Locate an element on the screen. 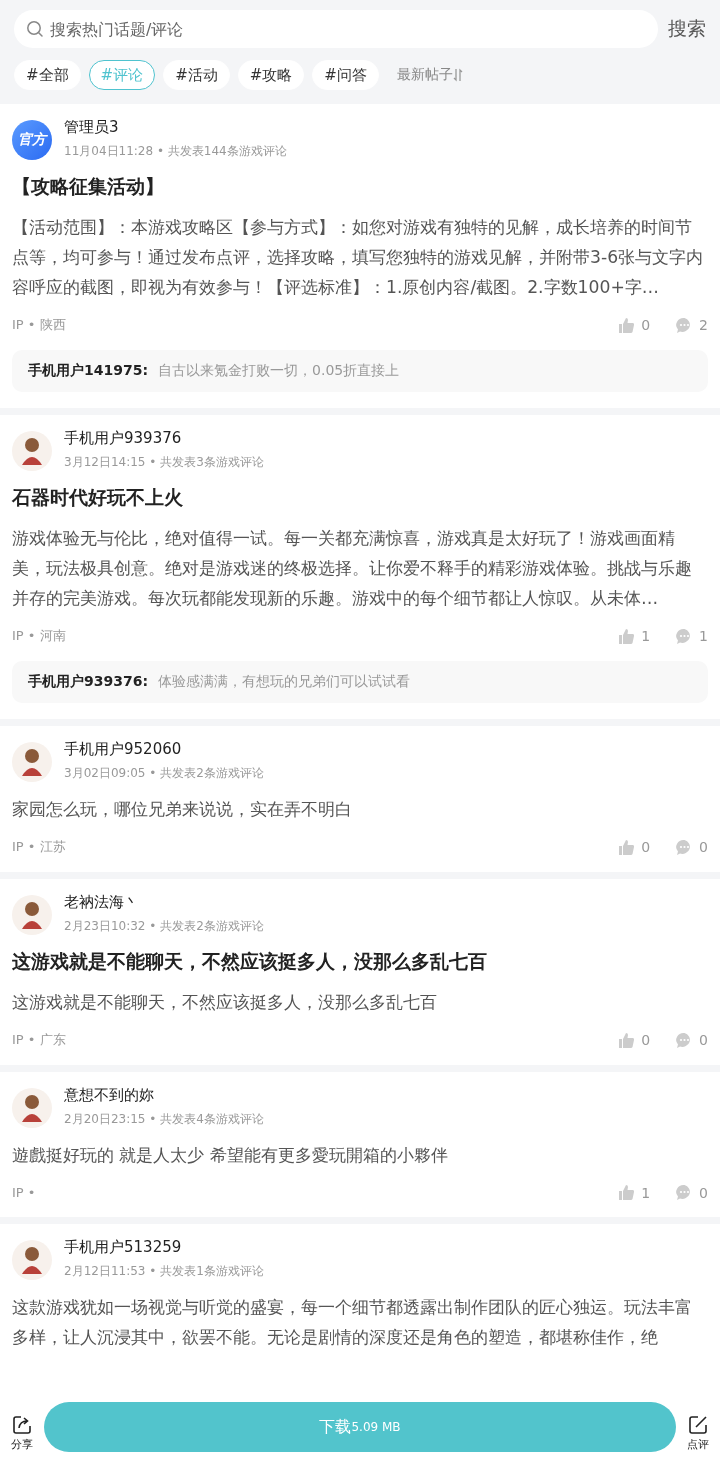 This screenshot has width=720, height=1459. ip-location: IP • 广东 is located at coordinates (39, 1040).